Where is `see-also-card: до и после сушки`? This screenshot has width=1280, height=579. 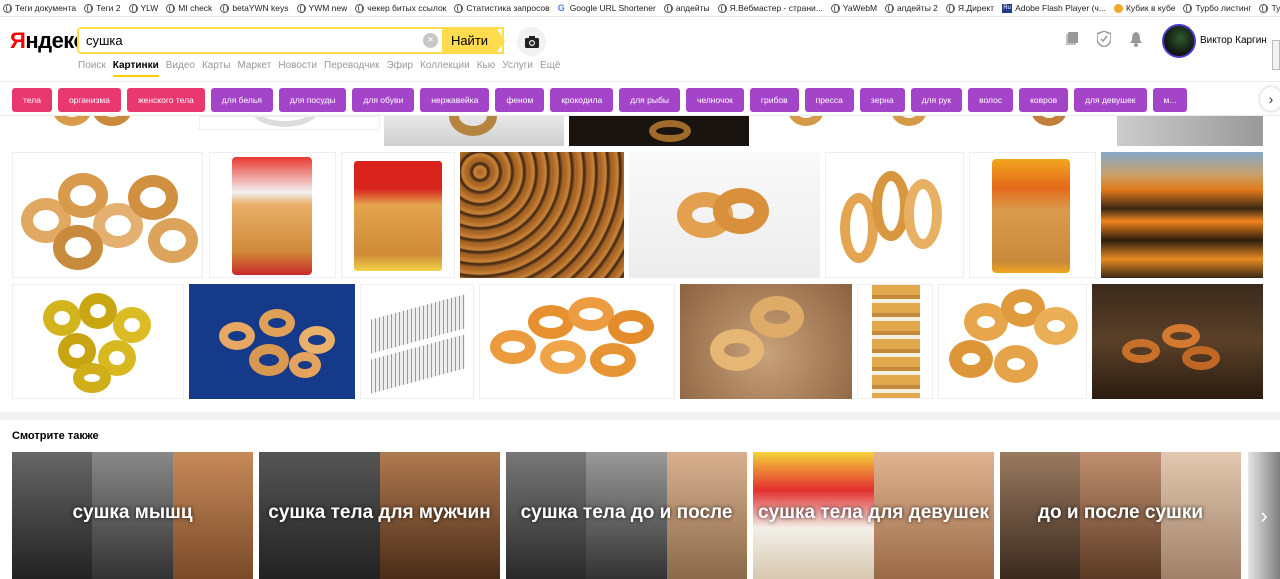
see-also-card: до и после сушки is located at coordinates (1120, 515).